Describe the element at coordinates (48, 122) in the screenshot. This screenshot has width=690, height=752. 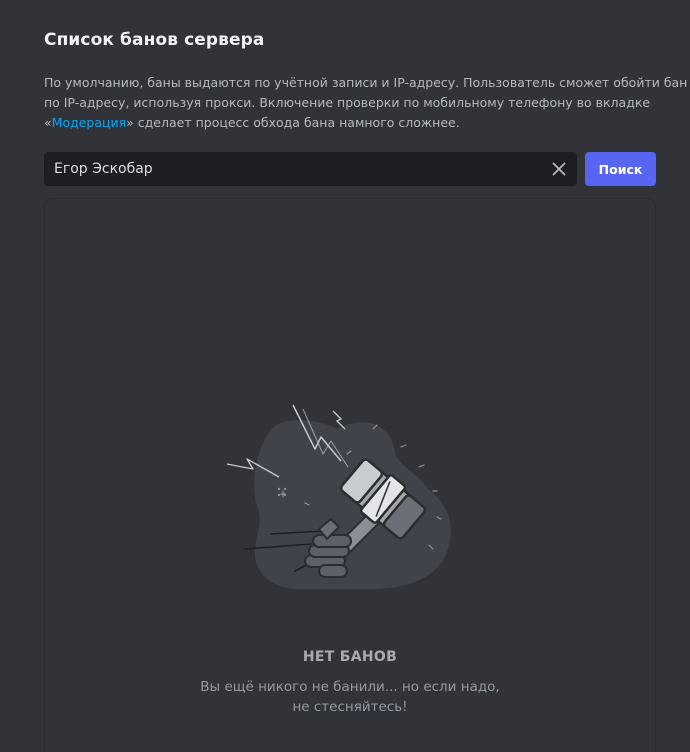
I see `quote-open: «` at that location.